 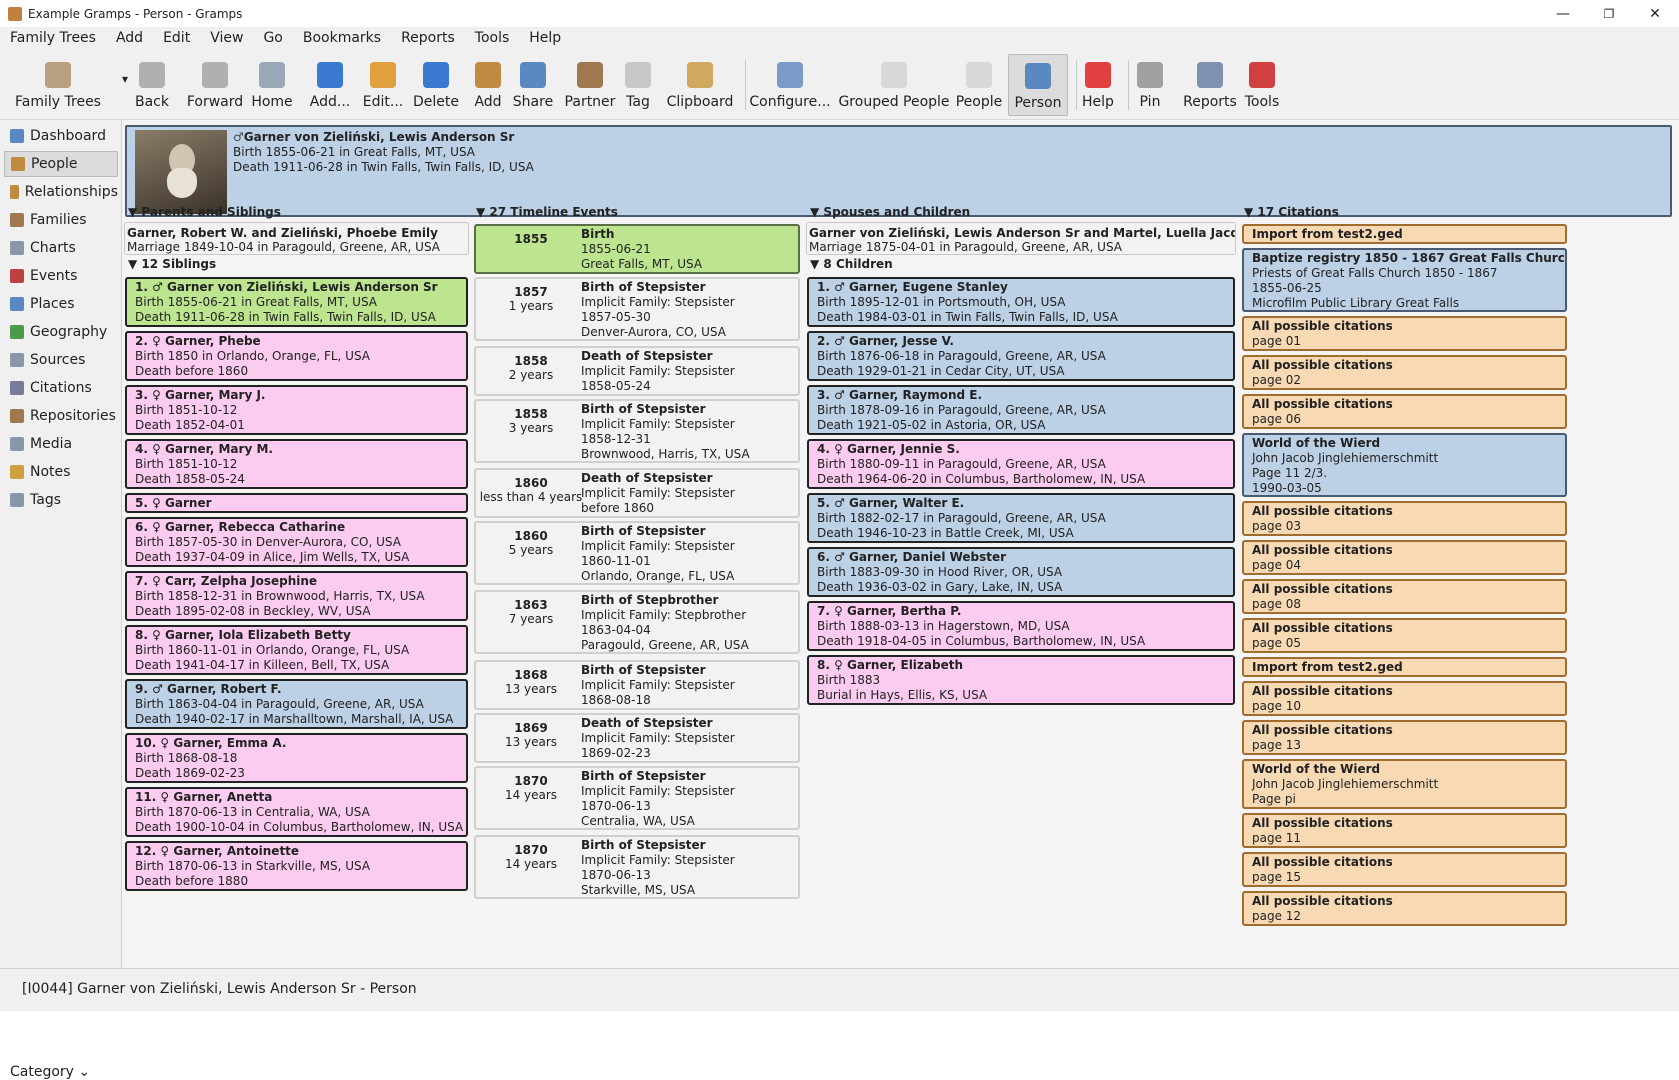 What do you see at coordinates (176, 38) in the screenshot?
I see `menu-edit: Edit` at bounding box center [176, 38].